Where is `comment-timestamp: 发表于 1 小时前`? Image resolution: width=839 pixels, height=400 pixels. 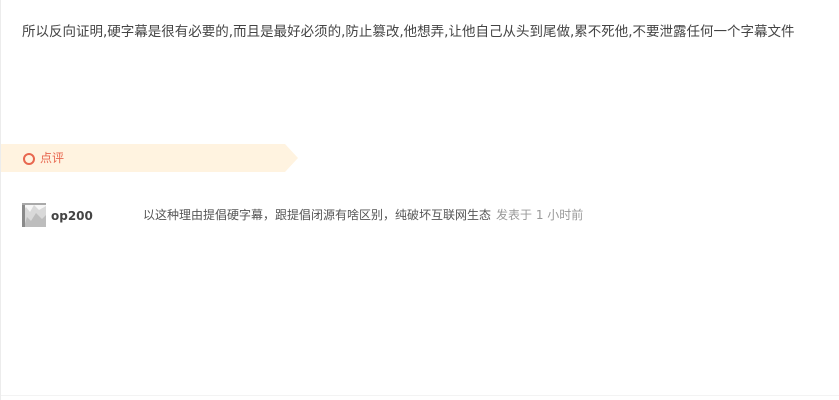 comment-timestamp: 发表于 1 小时前 is located at coordinates (540, 215).